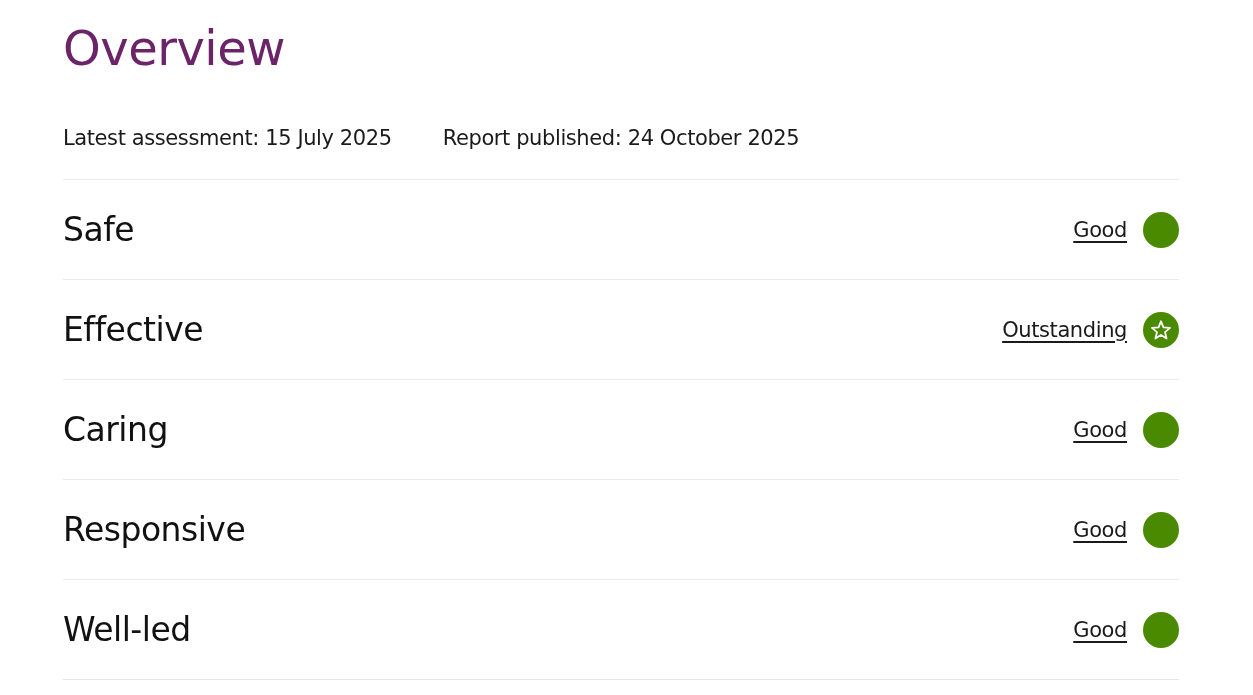 This screenshot has width=1253, height=695. I want to click on category-name: Safe, so click(99, 229).